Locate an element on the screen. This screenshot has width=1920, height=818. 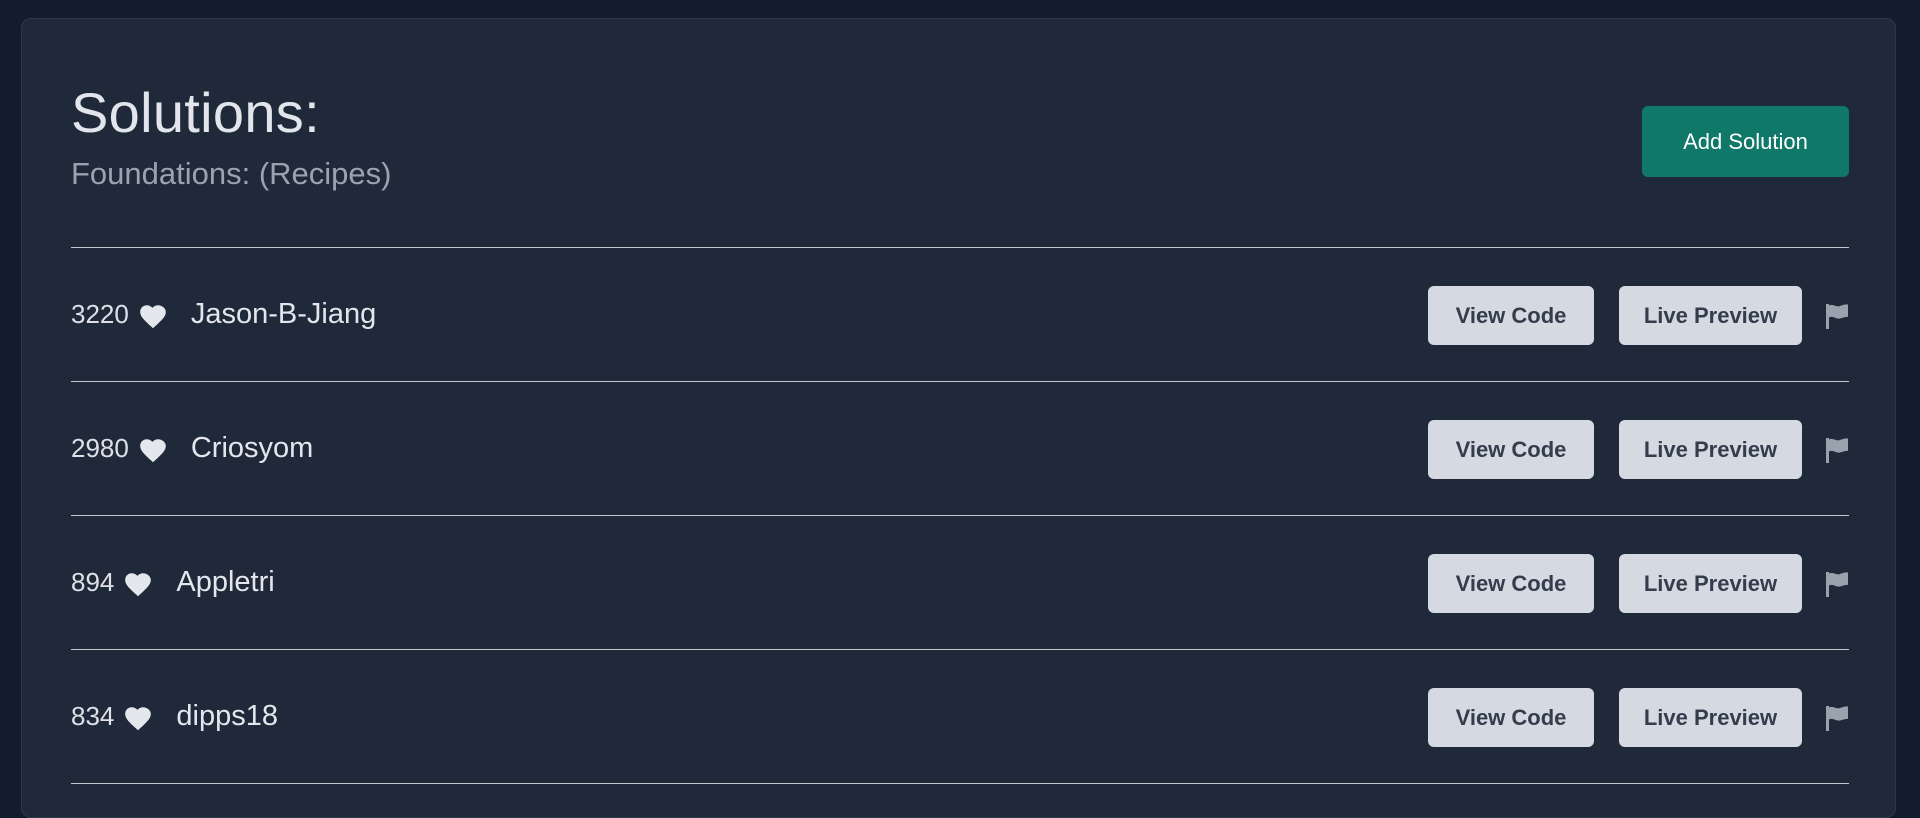
like-count: 894 is located at coordinates (93, 582).